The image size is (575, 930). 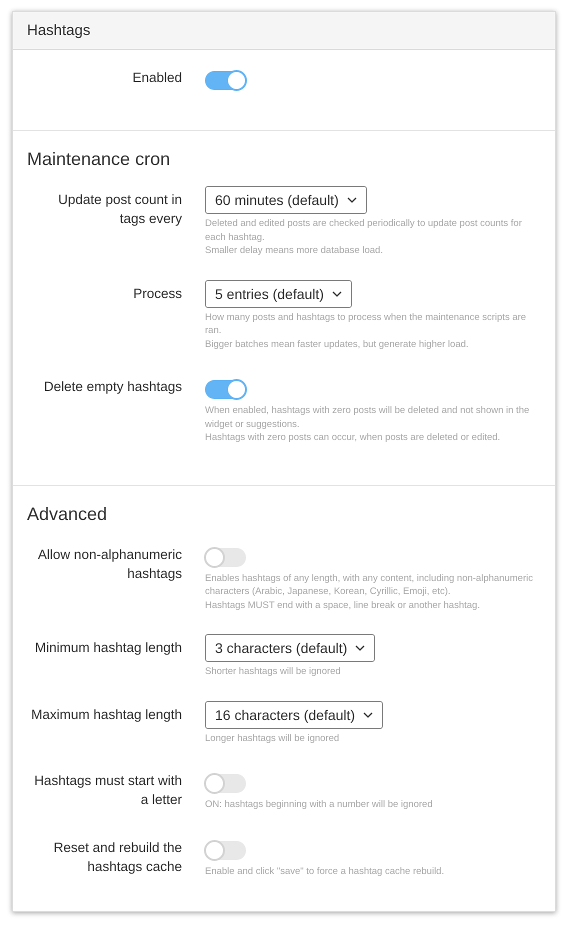 What do you see at coordinates (109, 564) in the screenshot?
I see `setting-label: Allow non-alphanumeric hashtags` at bounding box center [109, 564].